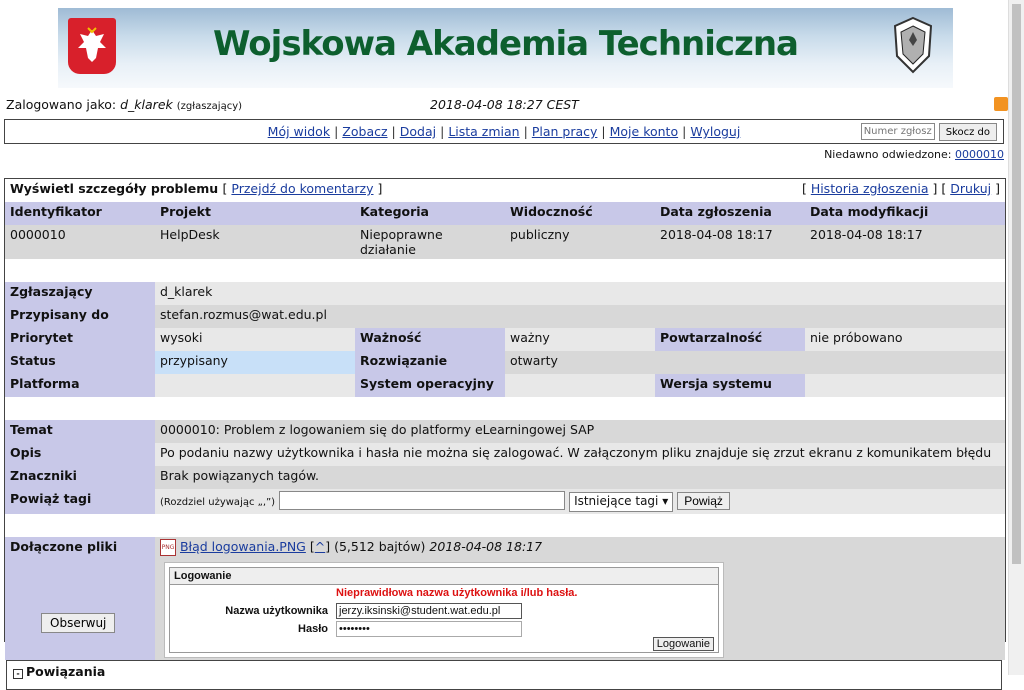 This screenshot has height=690, width=1024. Describe the element at coordinates (888, 154) in the screenshot. I see `recent-label: Niedawno odwiedzone:` at that location.